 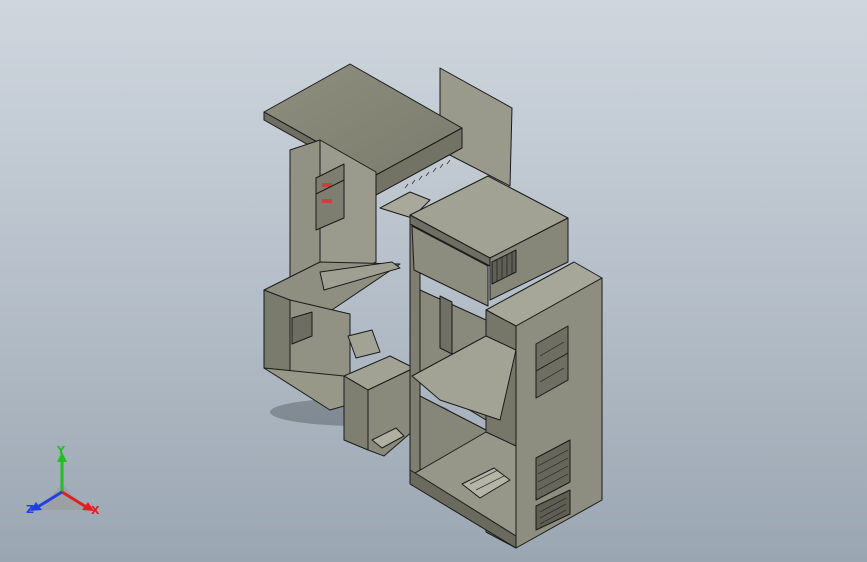 I want to click on y-axis-label: Y, so click(x=61, y=450).